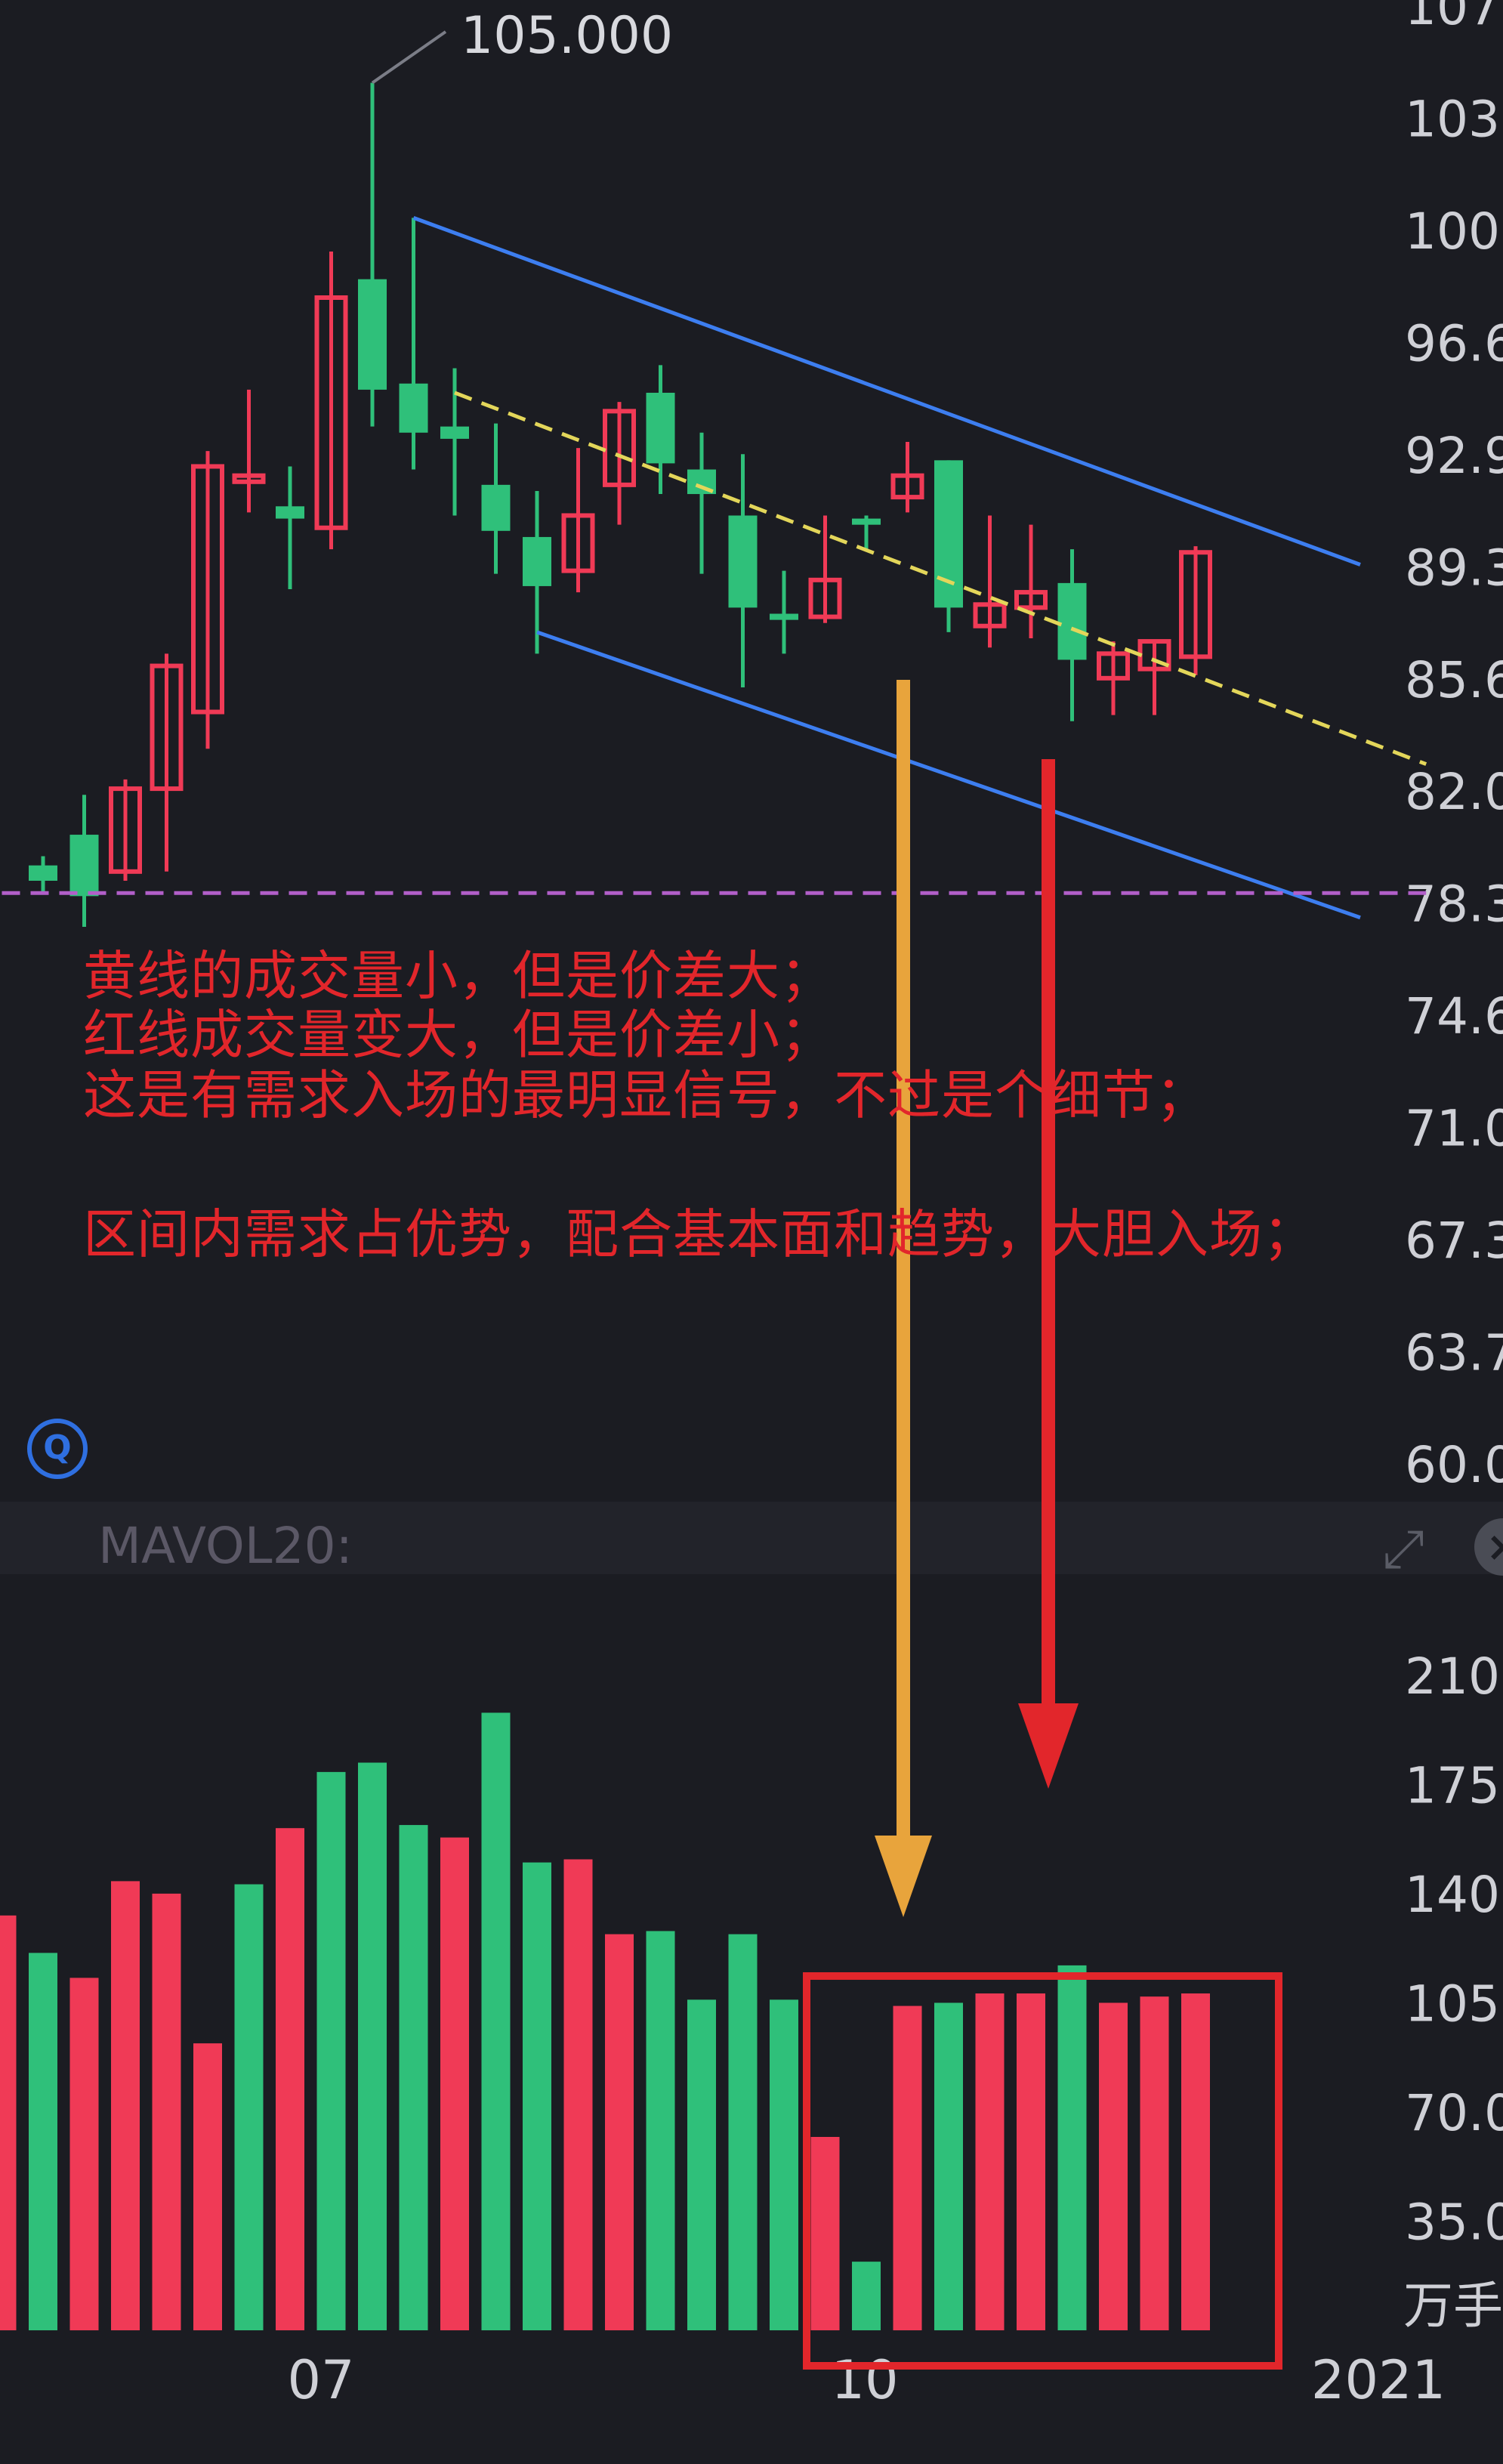  I want to click on volume-tick-label: 70.0, so click(1454, 2113).